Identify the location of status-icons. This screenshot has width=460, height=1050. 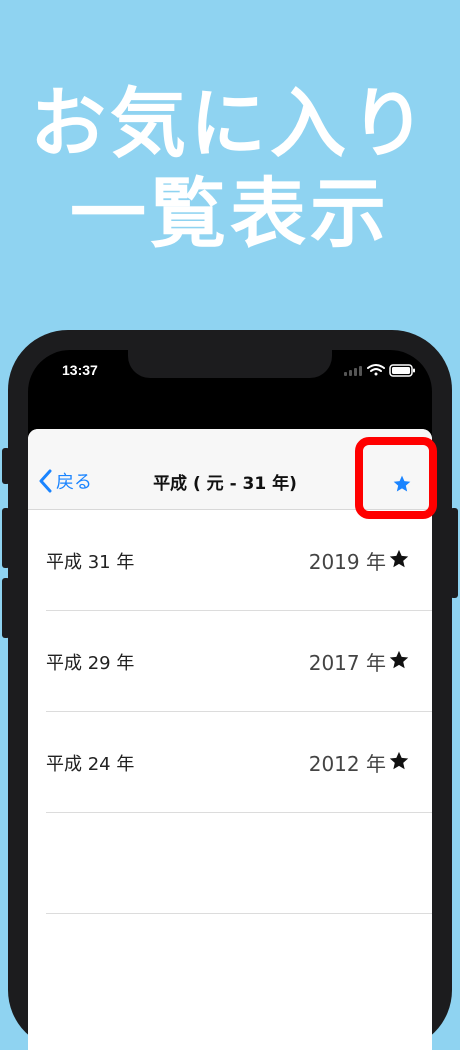
(380, 369).